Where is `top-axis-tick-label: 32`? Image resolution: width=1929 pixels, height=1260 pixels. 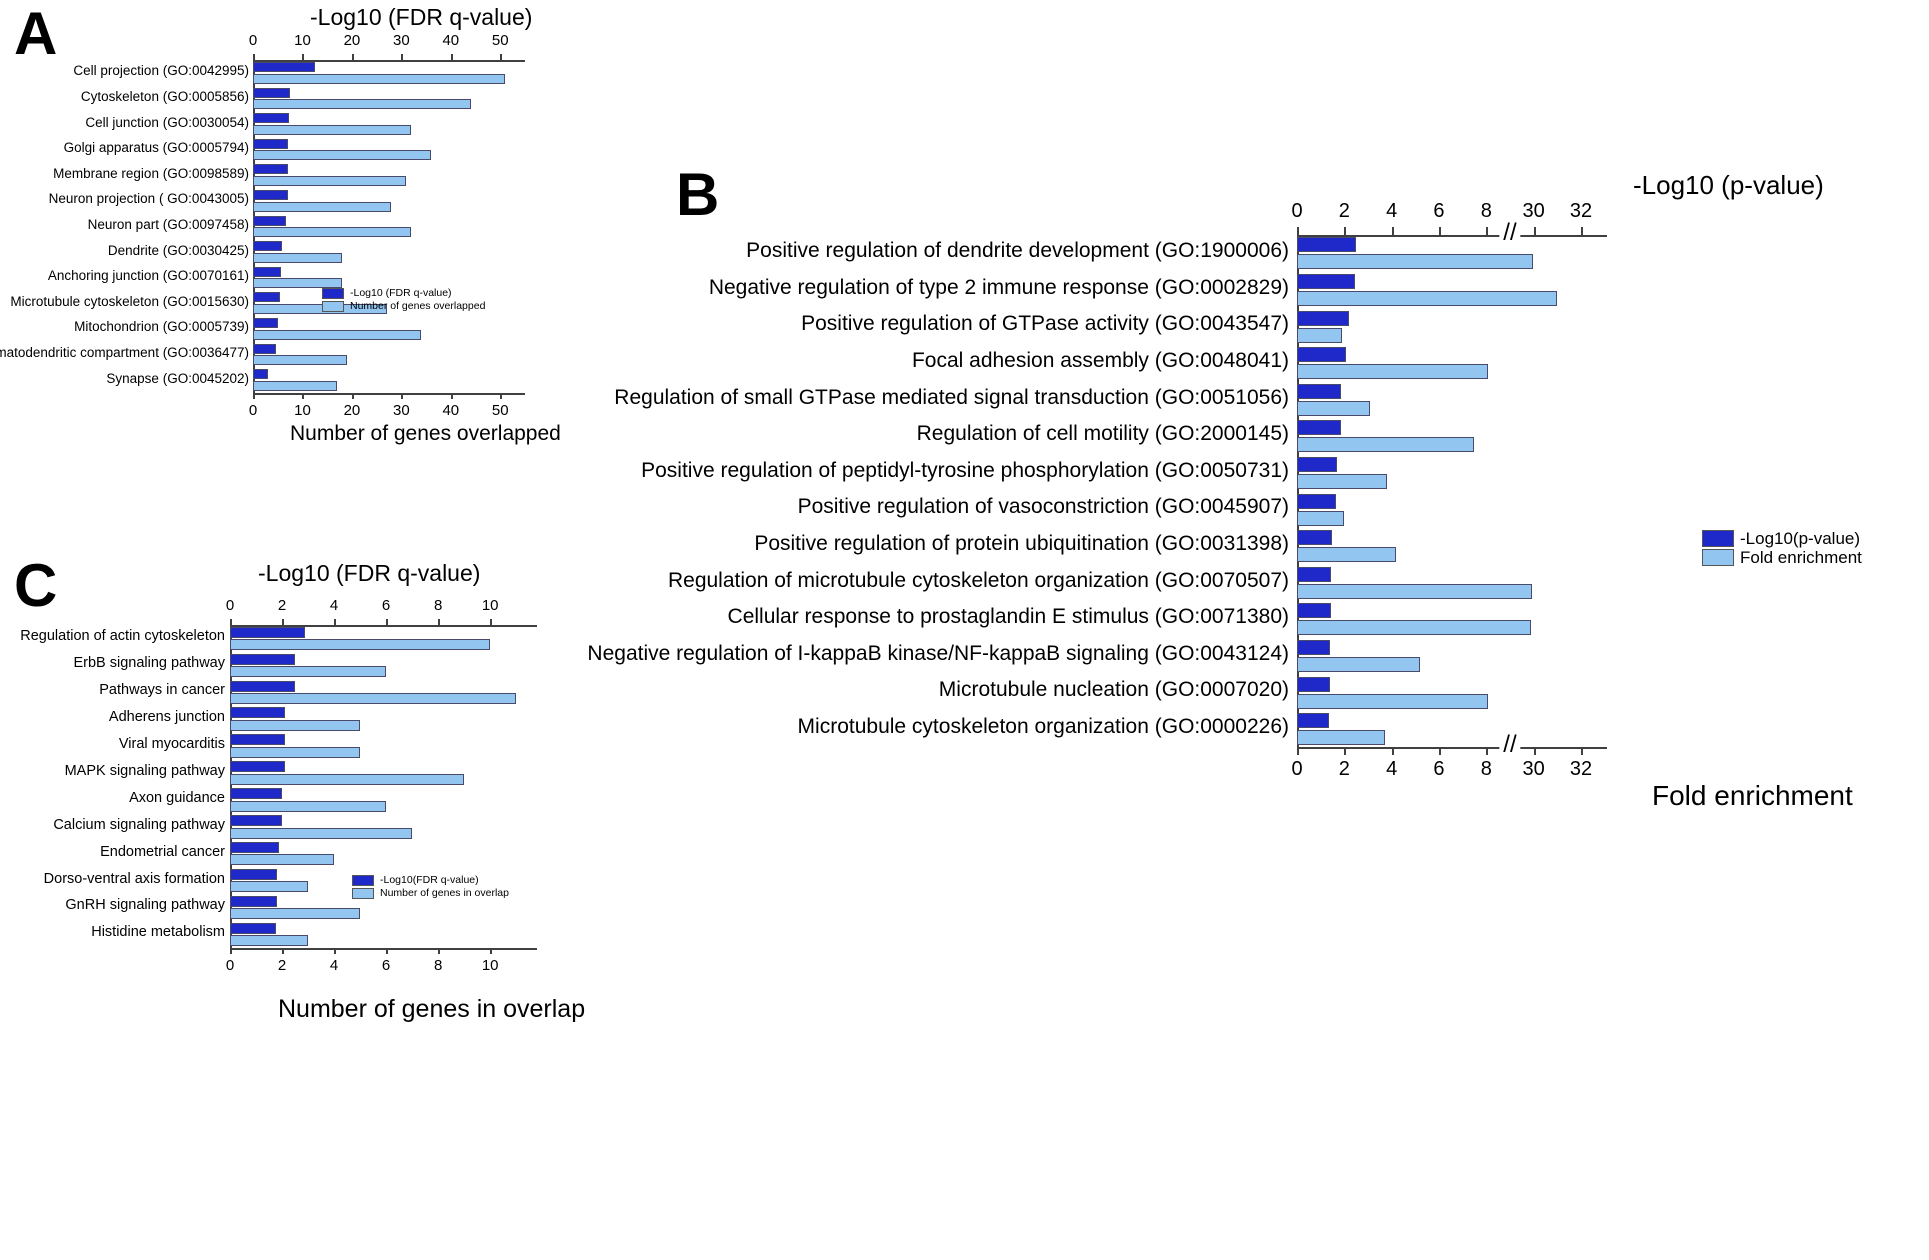 top-axis-tick-label: 32 is located at coordinates (1581, 211).